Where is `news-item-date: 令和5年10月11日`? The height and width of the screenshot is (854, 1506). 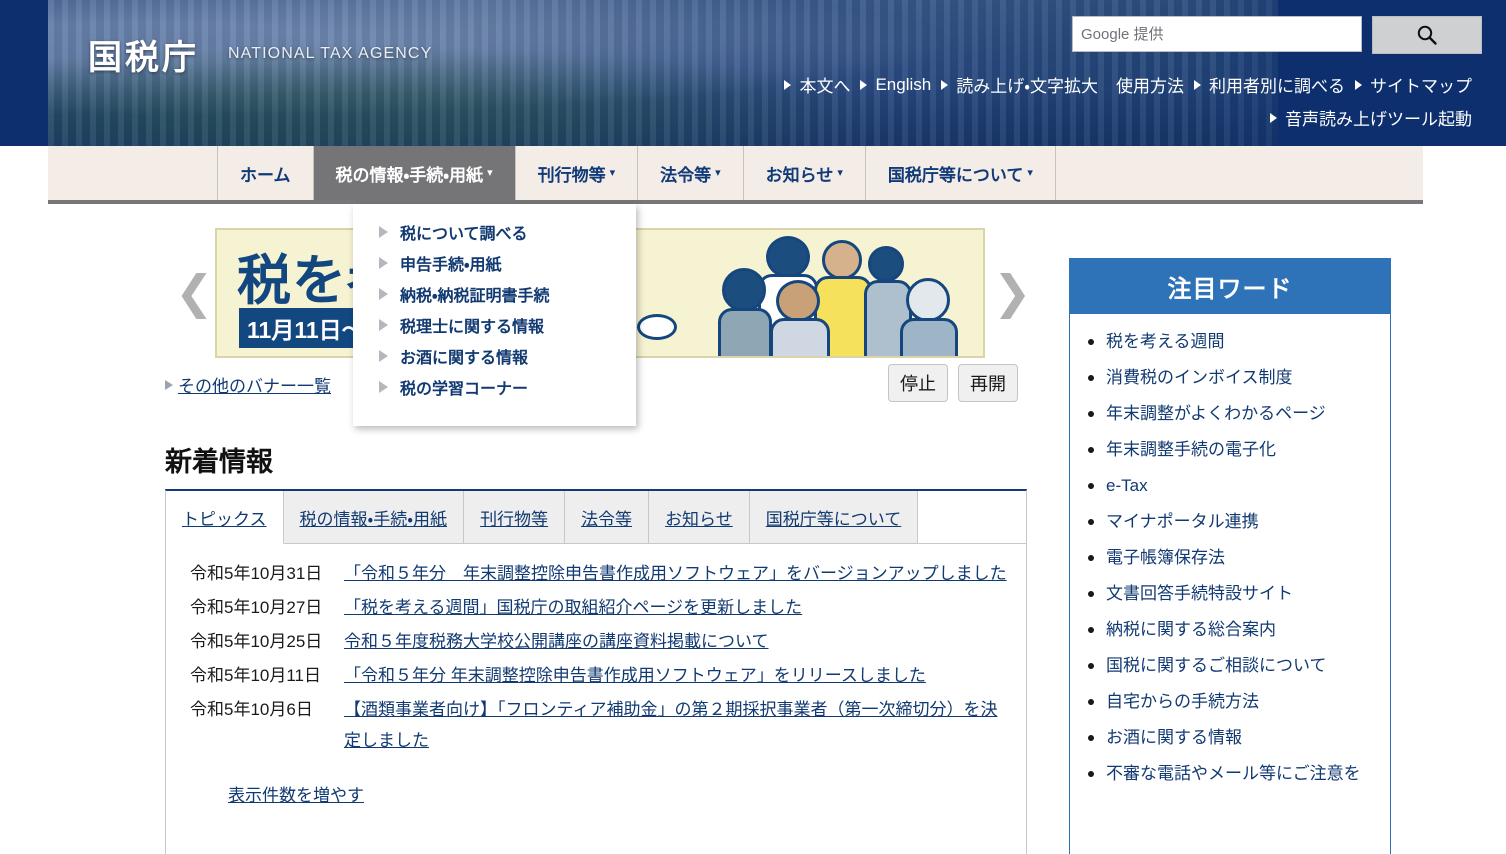
news-item-date: 令和5年10月11日 is located at coordinates (256, 675).